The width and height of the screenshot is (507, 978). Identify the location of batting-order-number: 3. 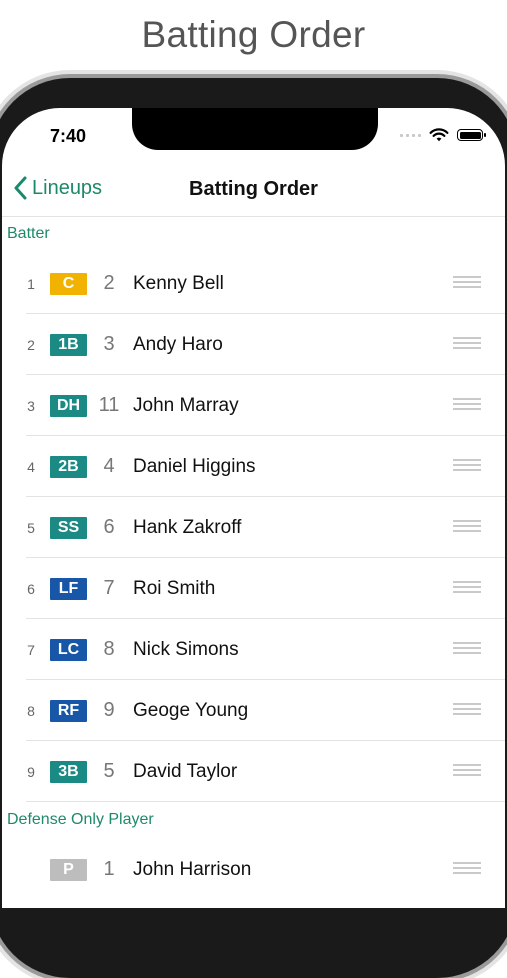
(31, 405).